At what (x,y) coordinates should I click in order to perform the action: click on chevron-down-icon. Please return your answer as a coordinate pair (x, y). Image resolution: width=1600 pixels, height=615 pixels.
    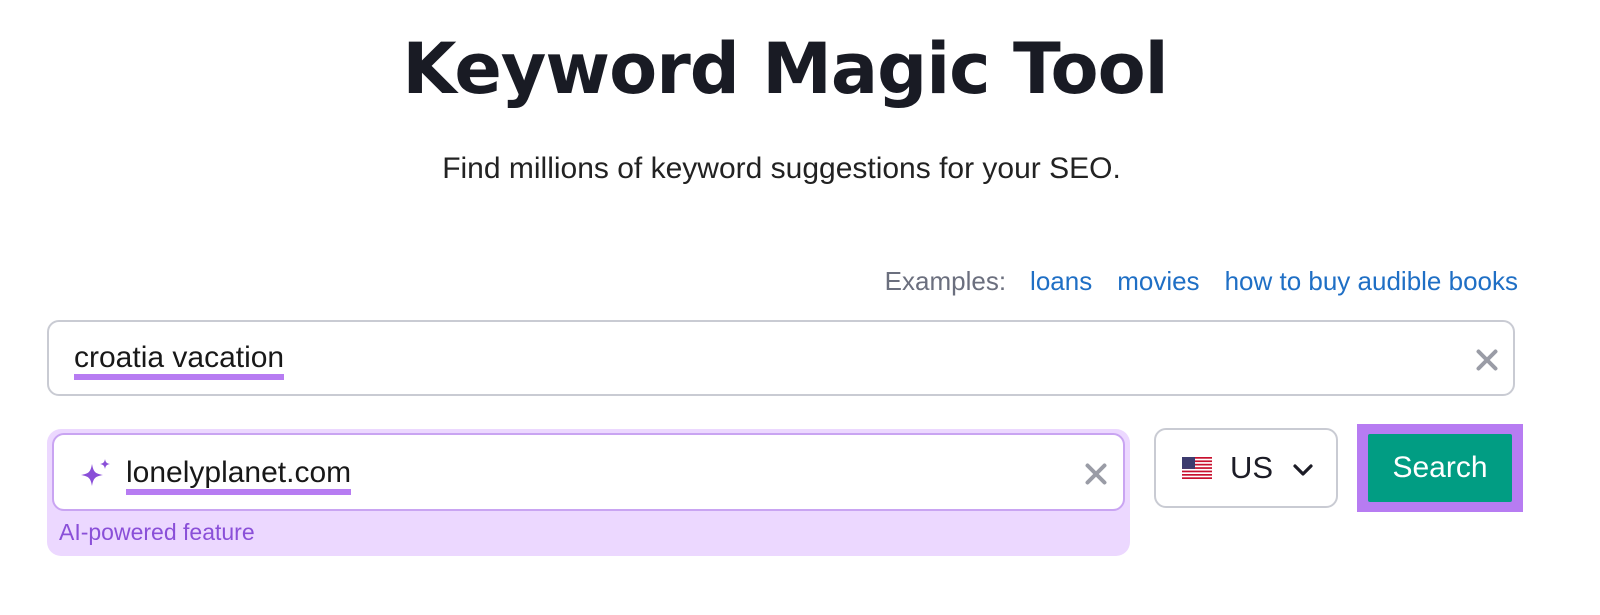
    Looking at the image, I should click on (1303, 470).